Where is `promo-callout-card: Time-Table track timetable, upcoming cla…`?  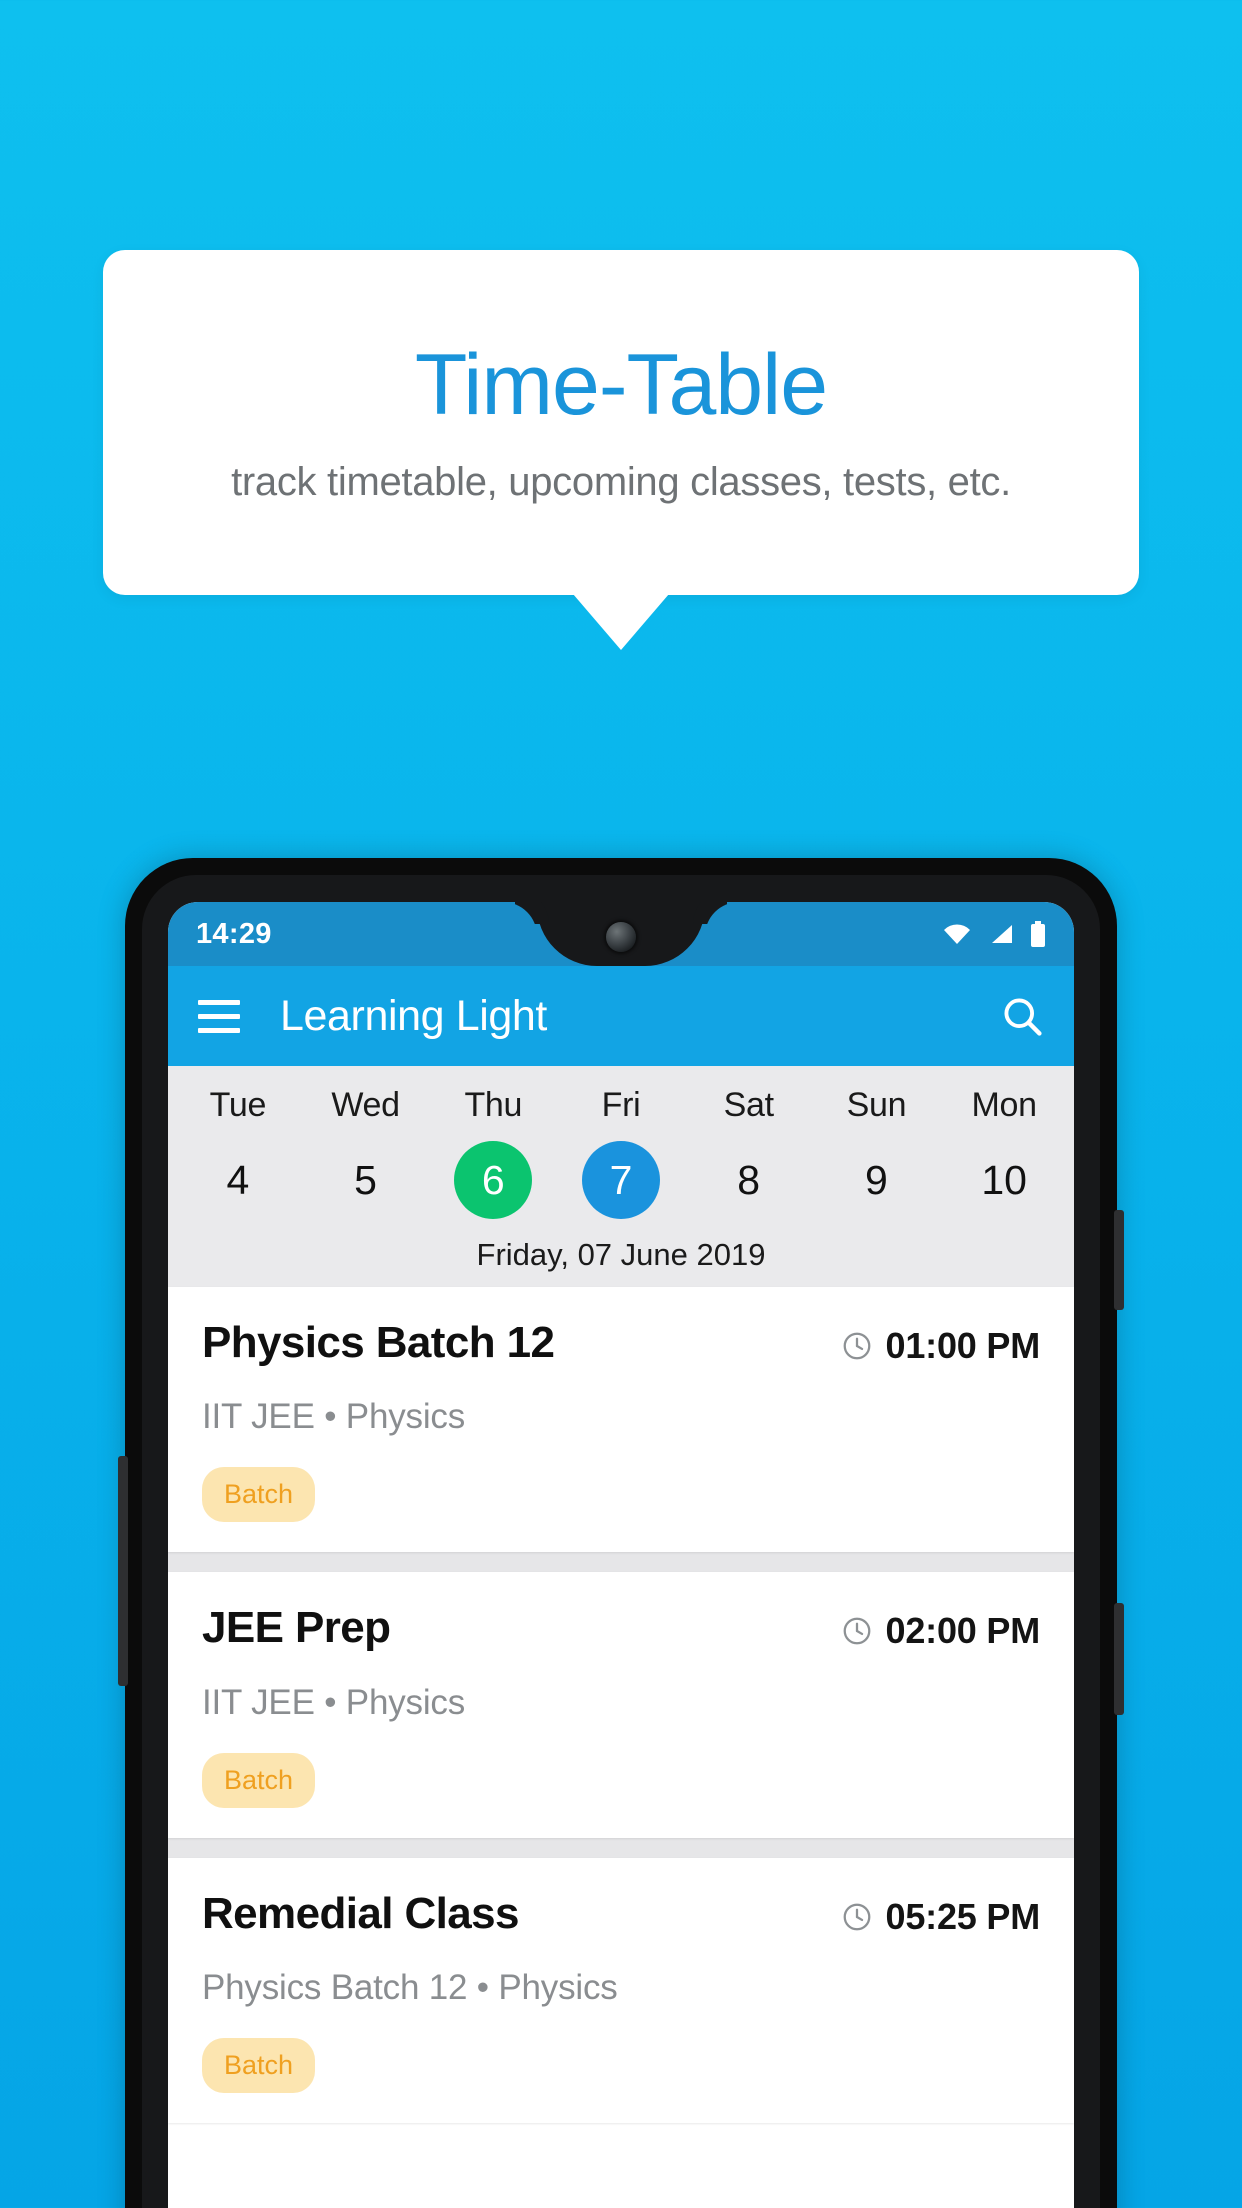
promo-callout-card: Time-Table track timetable, upcoming cla… is located at coordinates (621, 422).